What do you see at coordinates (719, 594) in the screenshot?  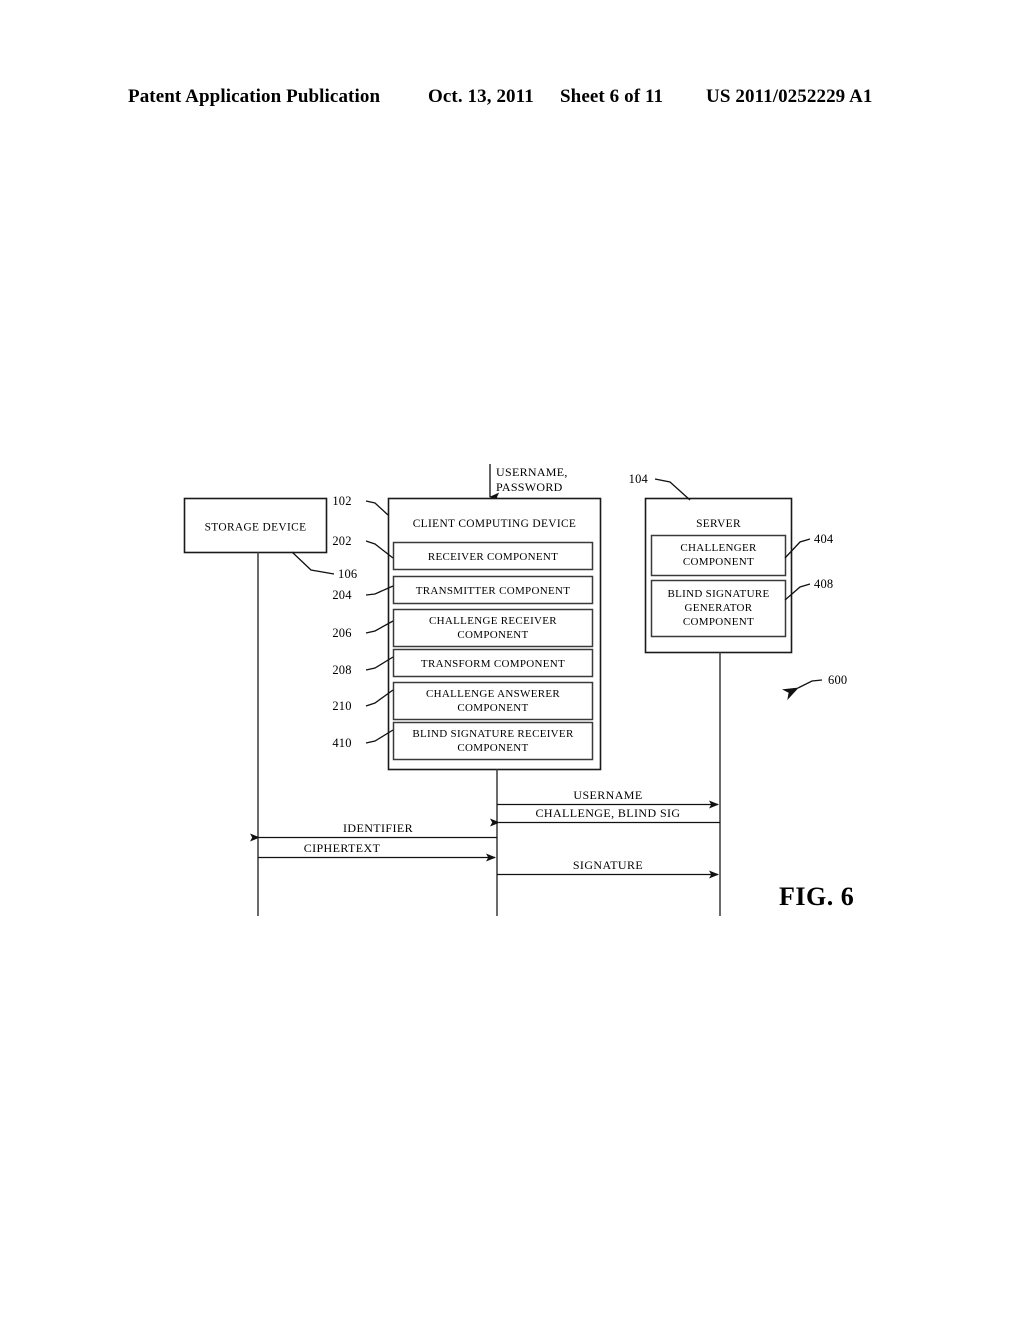 I see `component-blind-signature-generator-label: BLIND SIGNATURE` at bounding box center [719, 594].